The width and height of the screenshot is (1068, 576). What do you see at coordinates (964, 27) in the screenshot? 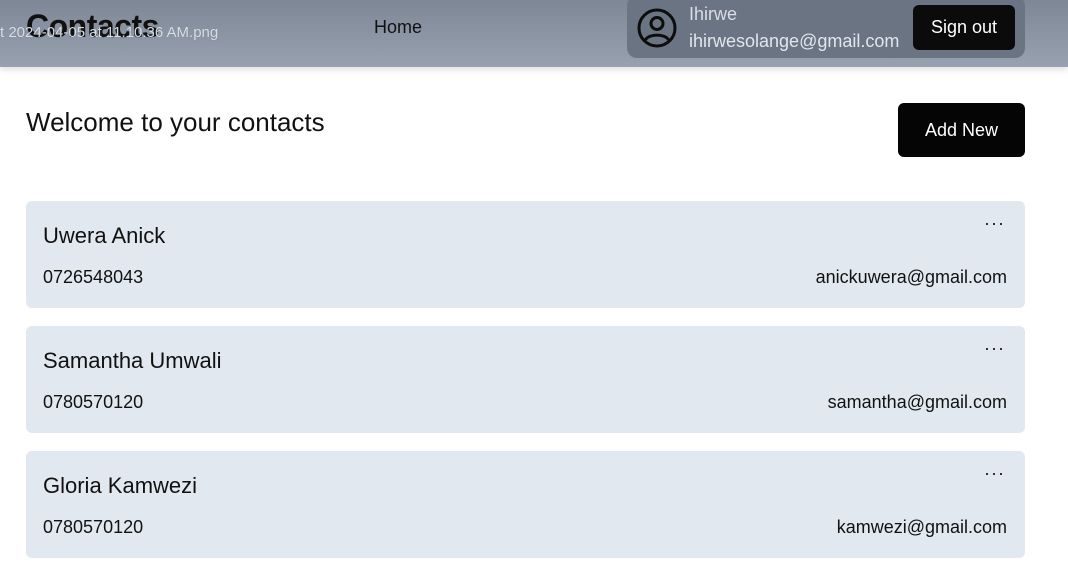
I see `sign-out-button: Sign out` at bounding box center [964, 27].